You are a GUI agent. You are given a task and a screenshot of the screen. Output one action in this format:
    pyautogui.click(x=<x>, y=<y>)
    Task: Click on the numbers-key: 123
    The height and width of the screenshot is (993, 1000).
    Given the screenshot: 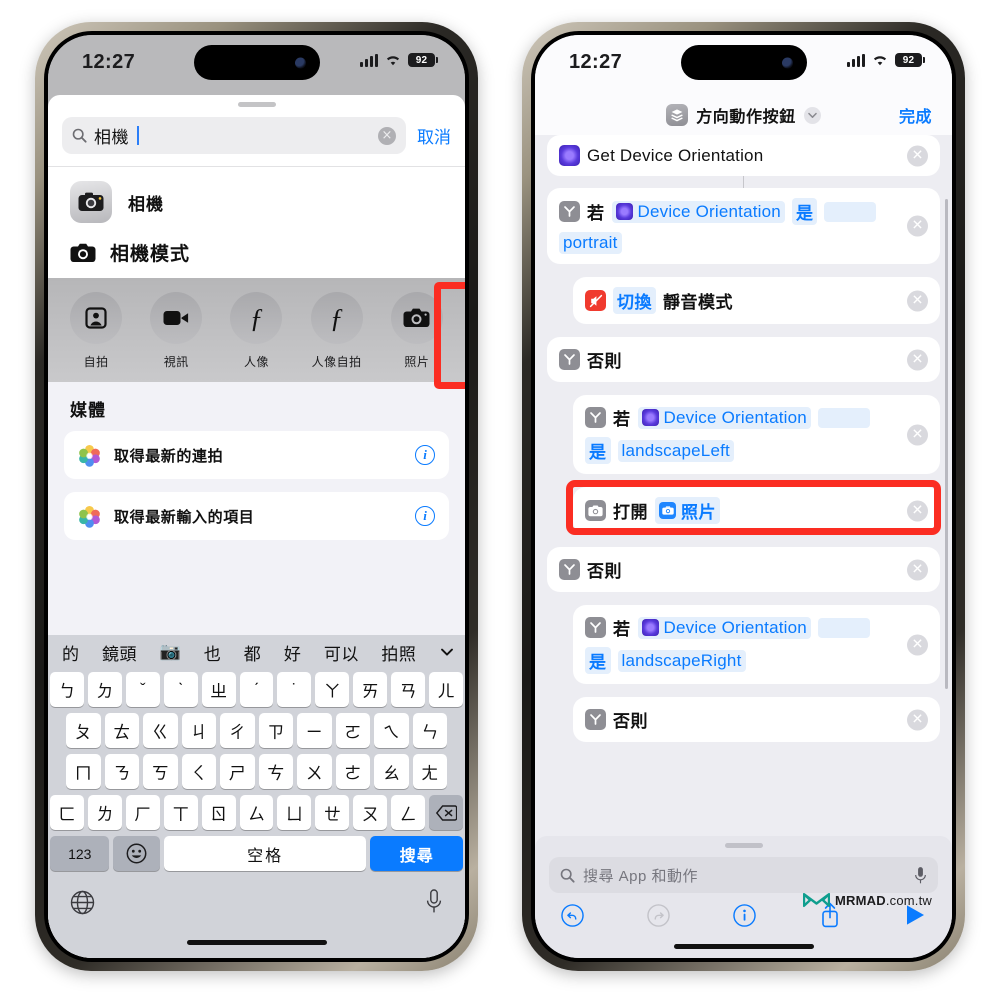 What is the action you would take?
    pyautogui.click(x=80, y=853)
    